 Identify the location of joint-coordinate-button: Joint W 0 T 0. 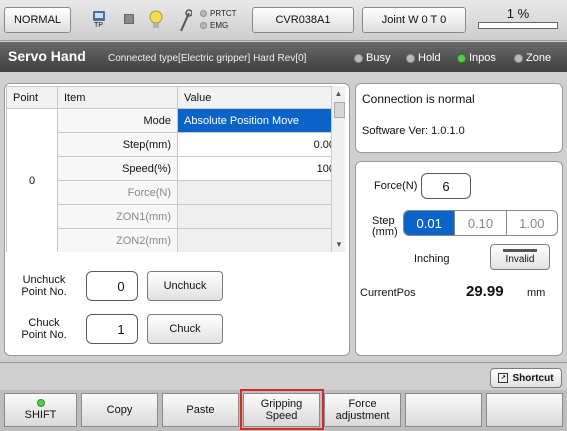
(414, 20).